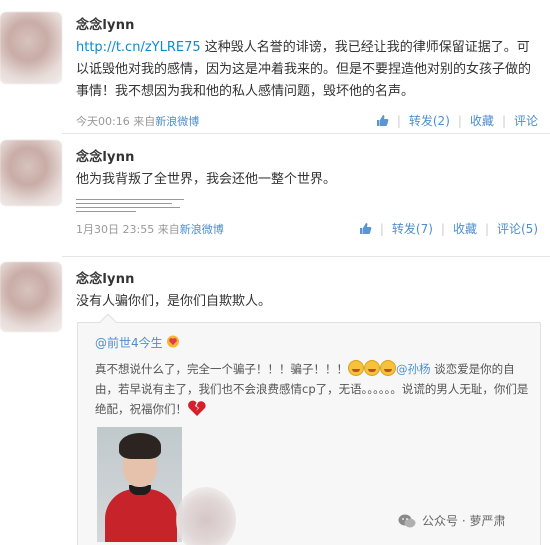 This screenshot has height=545, width=550. Describe the element at coordinates (526, 120) in the screenshot. I see `comment-button: 评论` at that location.